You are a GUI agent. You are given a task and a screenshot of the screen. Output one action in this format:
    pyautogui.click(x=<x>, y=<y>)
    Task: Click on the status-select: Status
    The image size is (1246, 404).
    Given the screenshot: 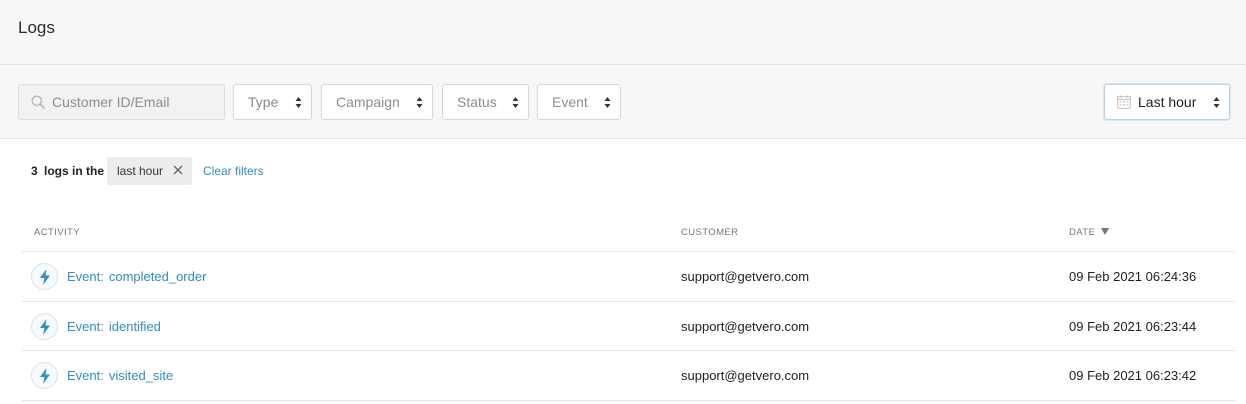 What is the action you would take?
    pyautogui.click(x=485, y=102)
    